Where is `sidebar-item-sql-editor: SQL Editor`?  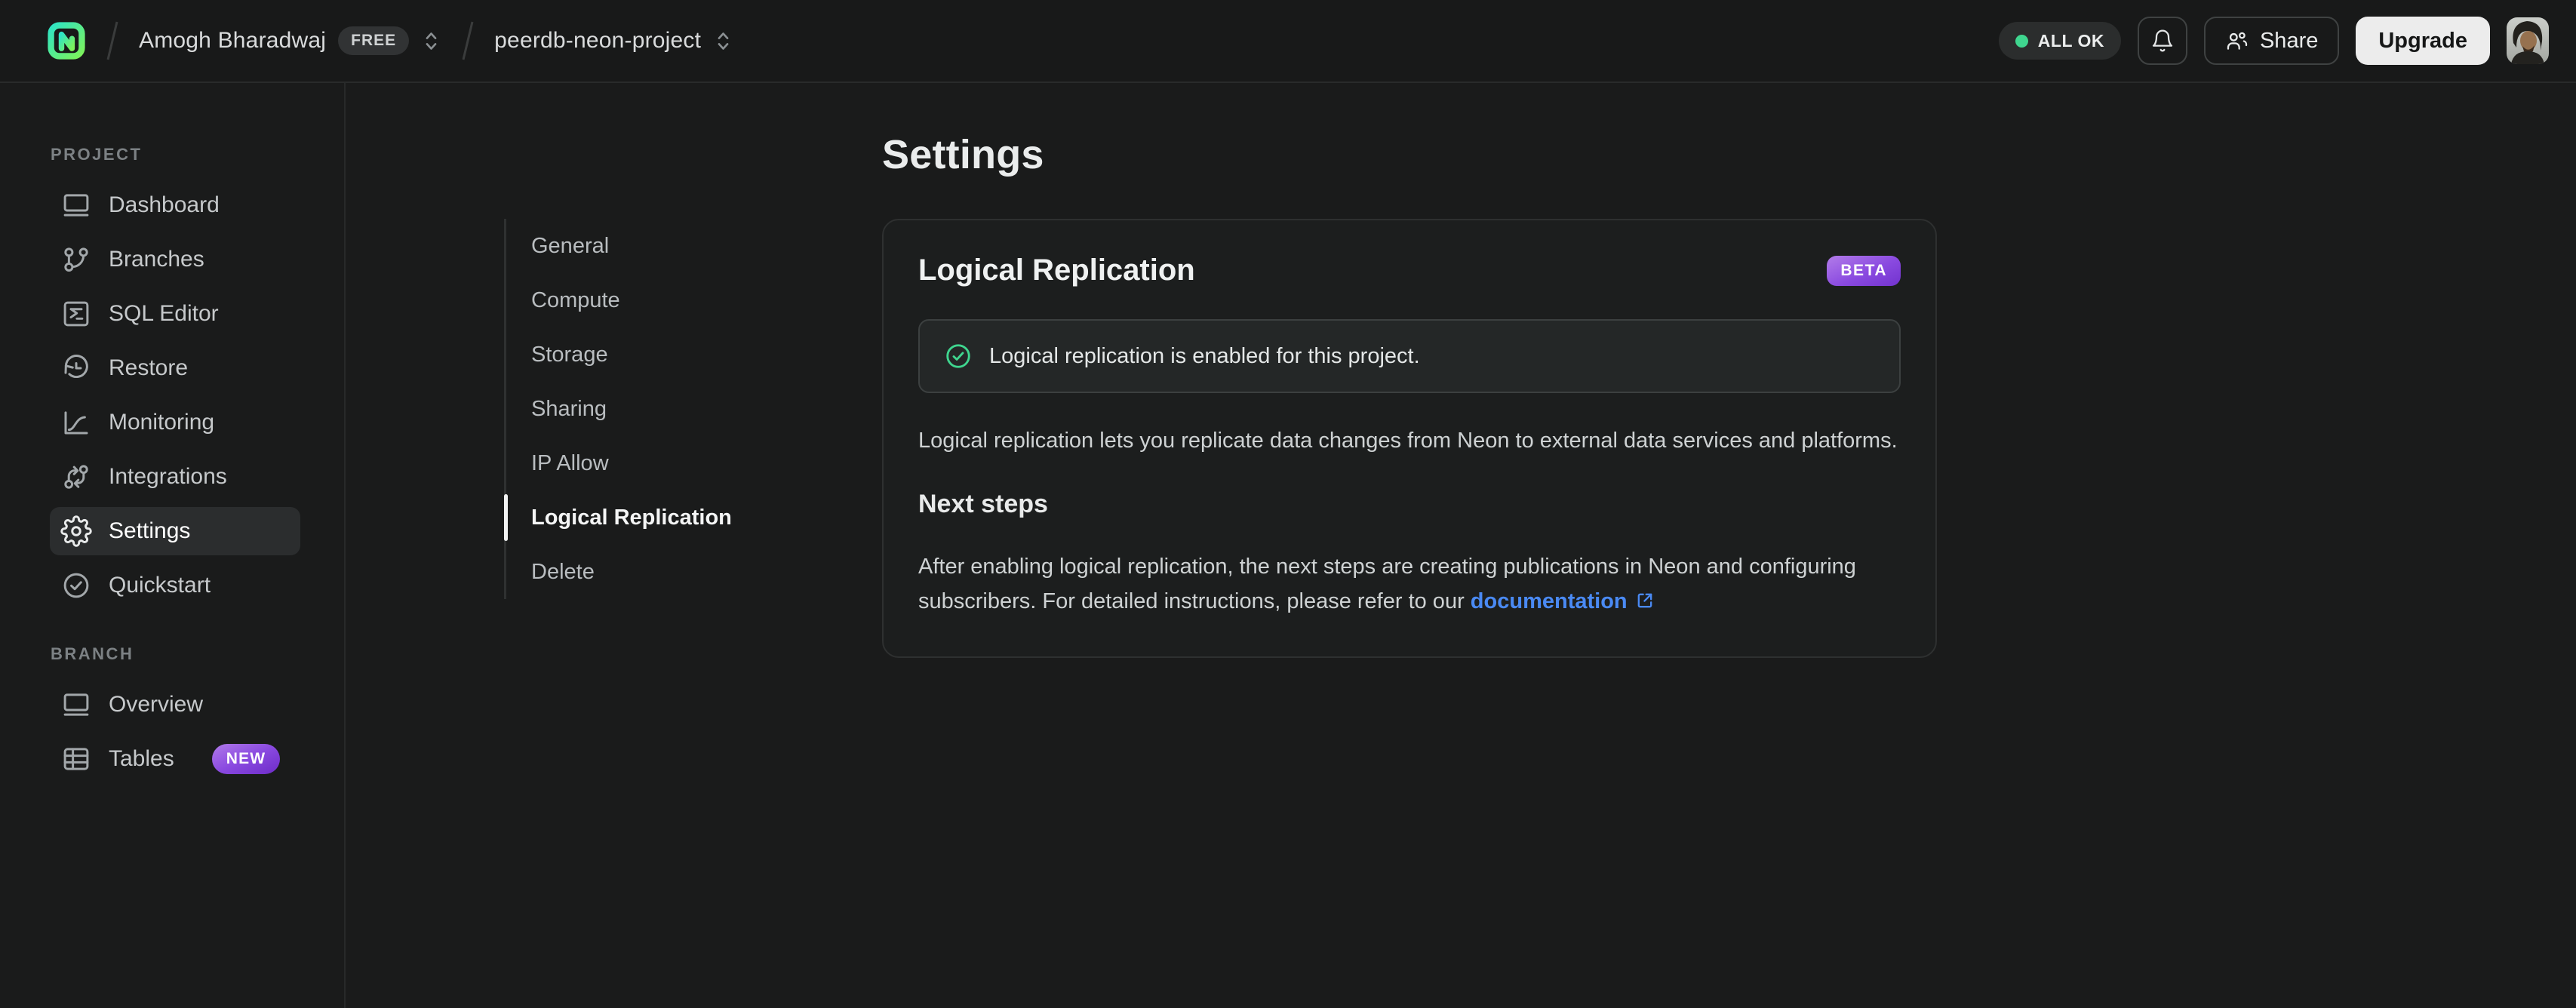
sidebar-item-sql-editor: SQL Editor is located at coordinates (175, 314).